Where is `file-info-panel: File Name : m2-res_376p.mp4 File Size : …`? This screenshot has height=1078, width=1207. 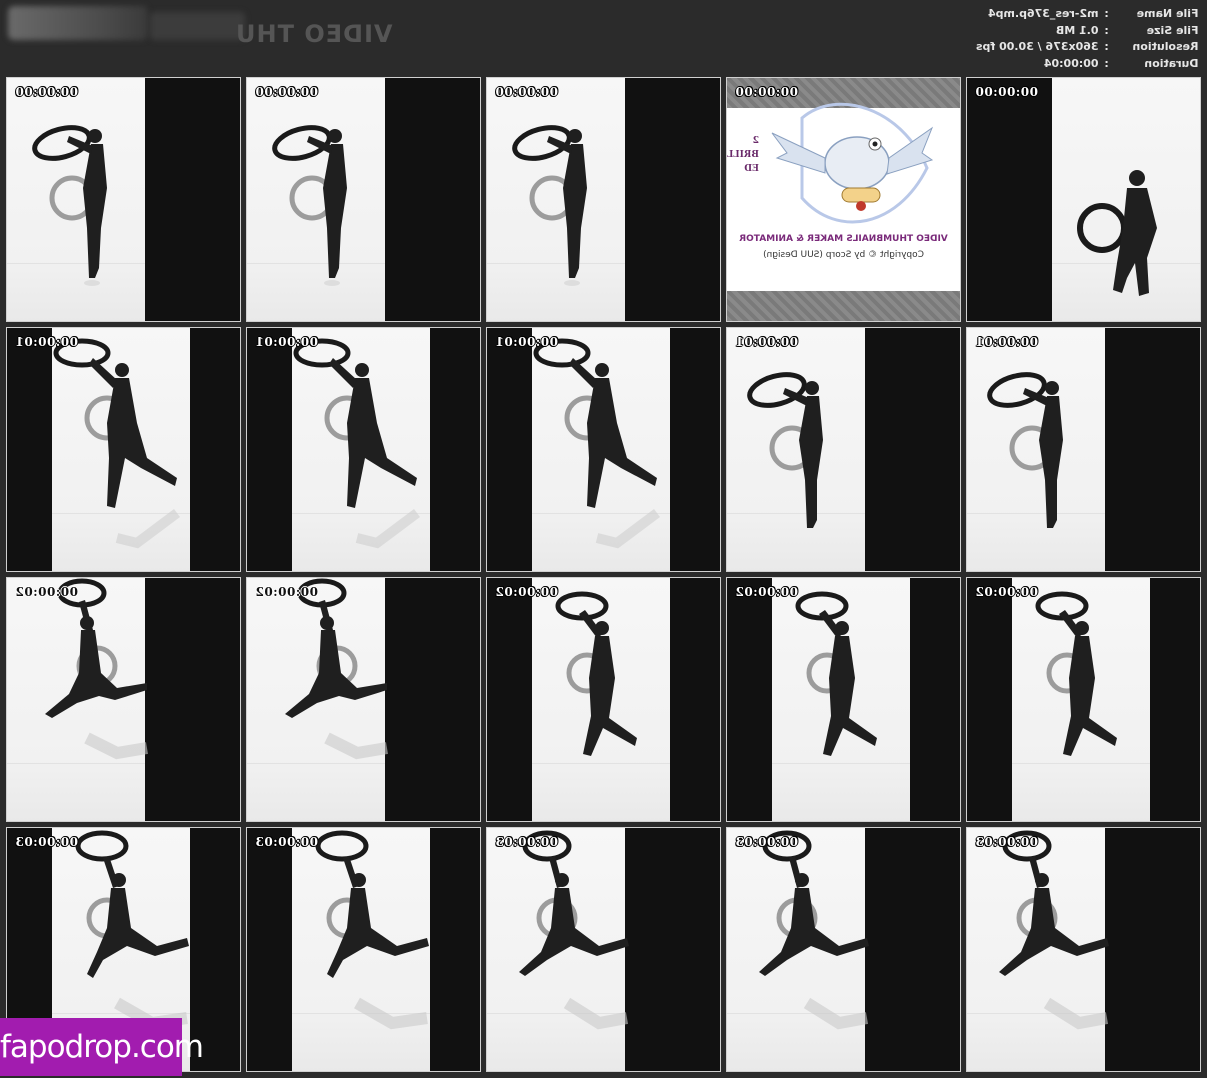
file-info-panel: File Name : m2-res_376p.mp4 File Size : … is located at coordinates (1087, 39).